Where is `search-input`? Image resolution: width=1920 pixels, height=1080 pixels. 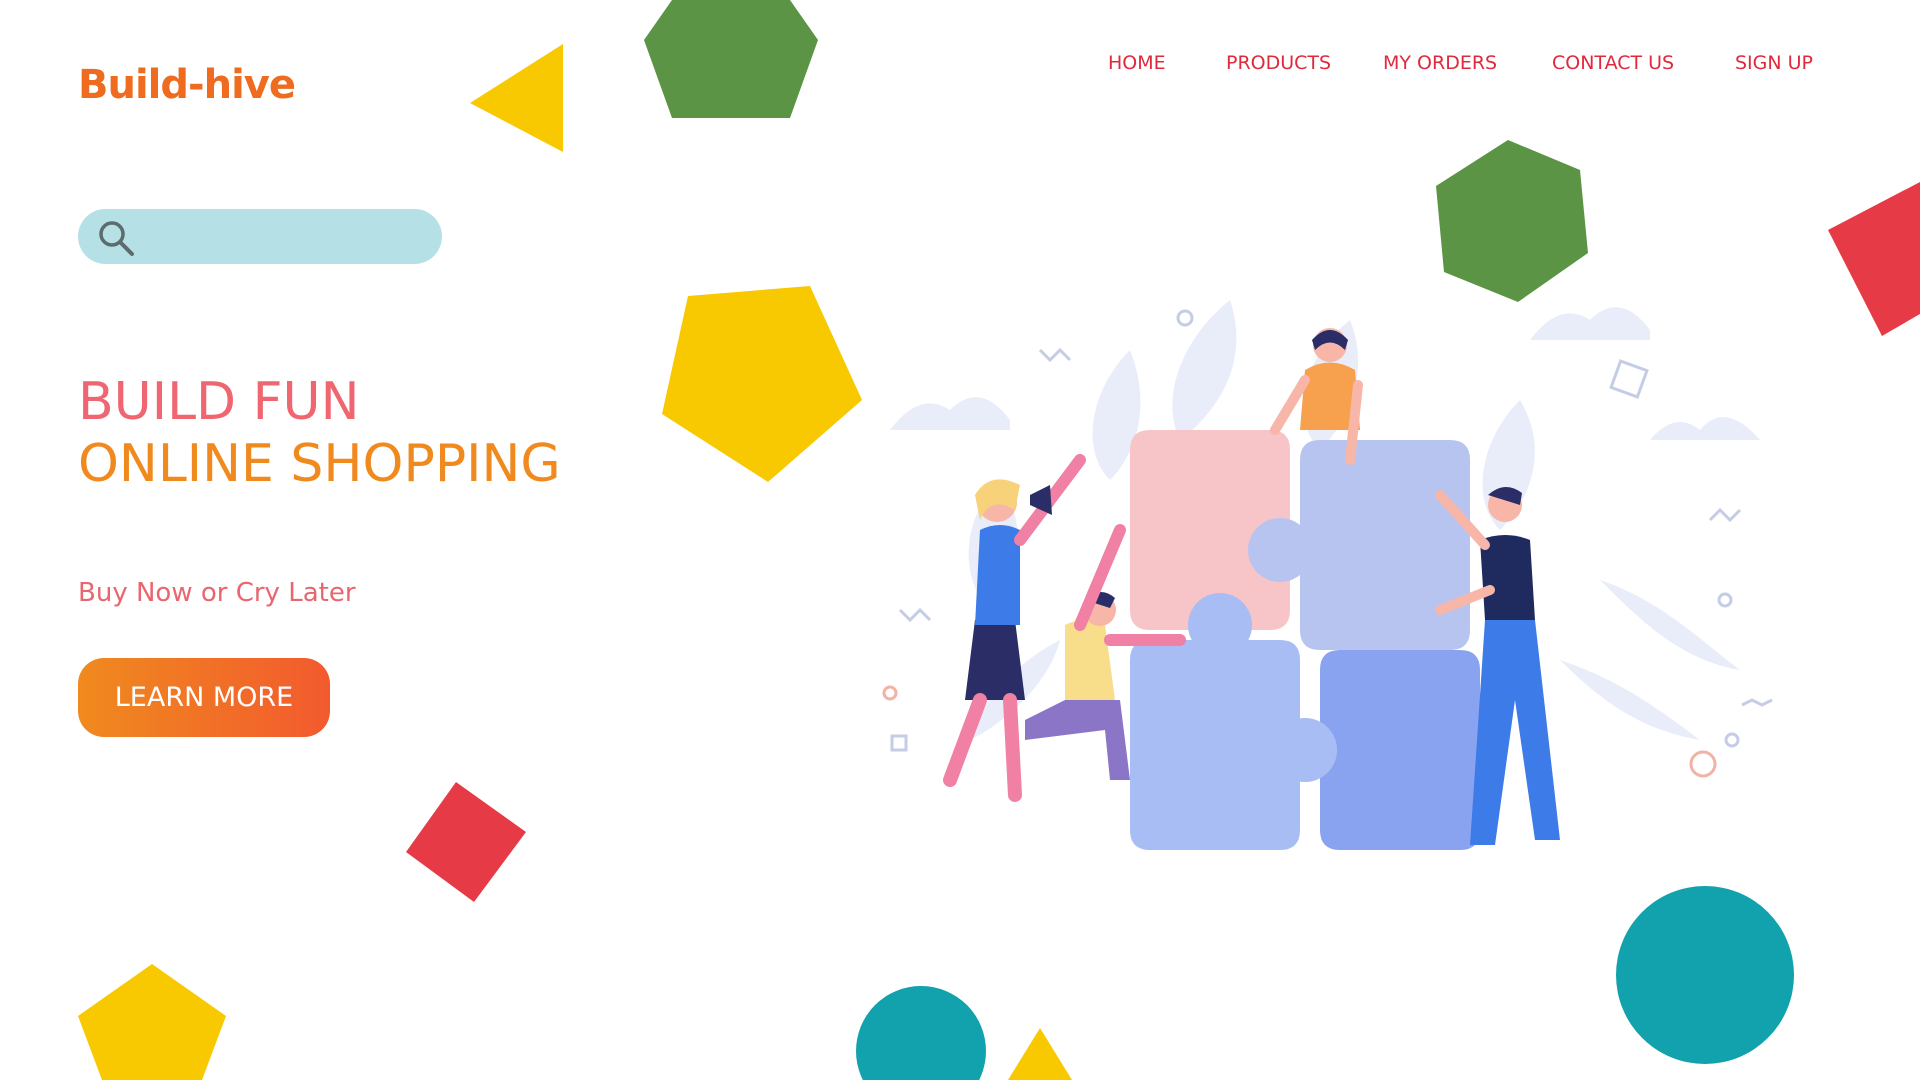 search-input is located at coordinates (287, 237).